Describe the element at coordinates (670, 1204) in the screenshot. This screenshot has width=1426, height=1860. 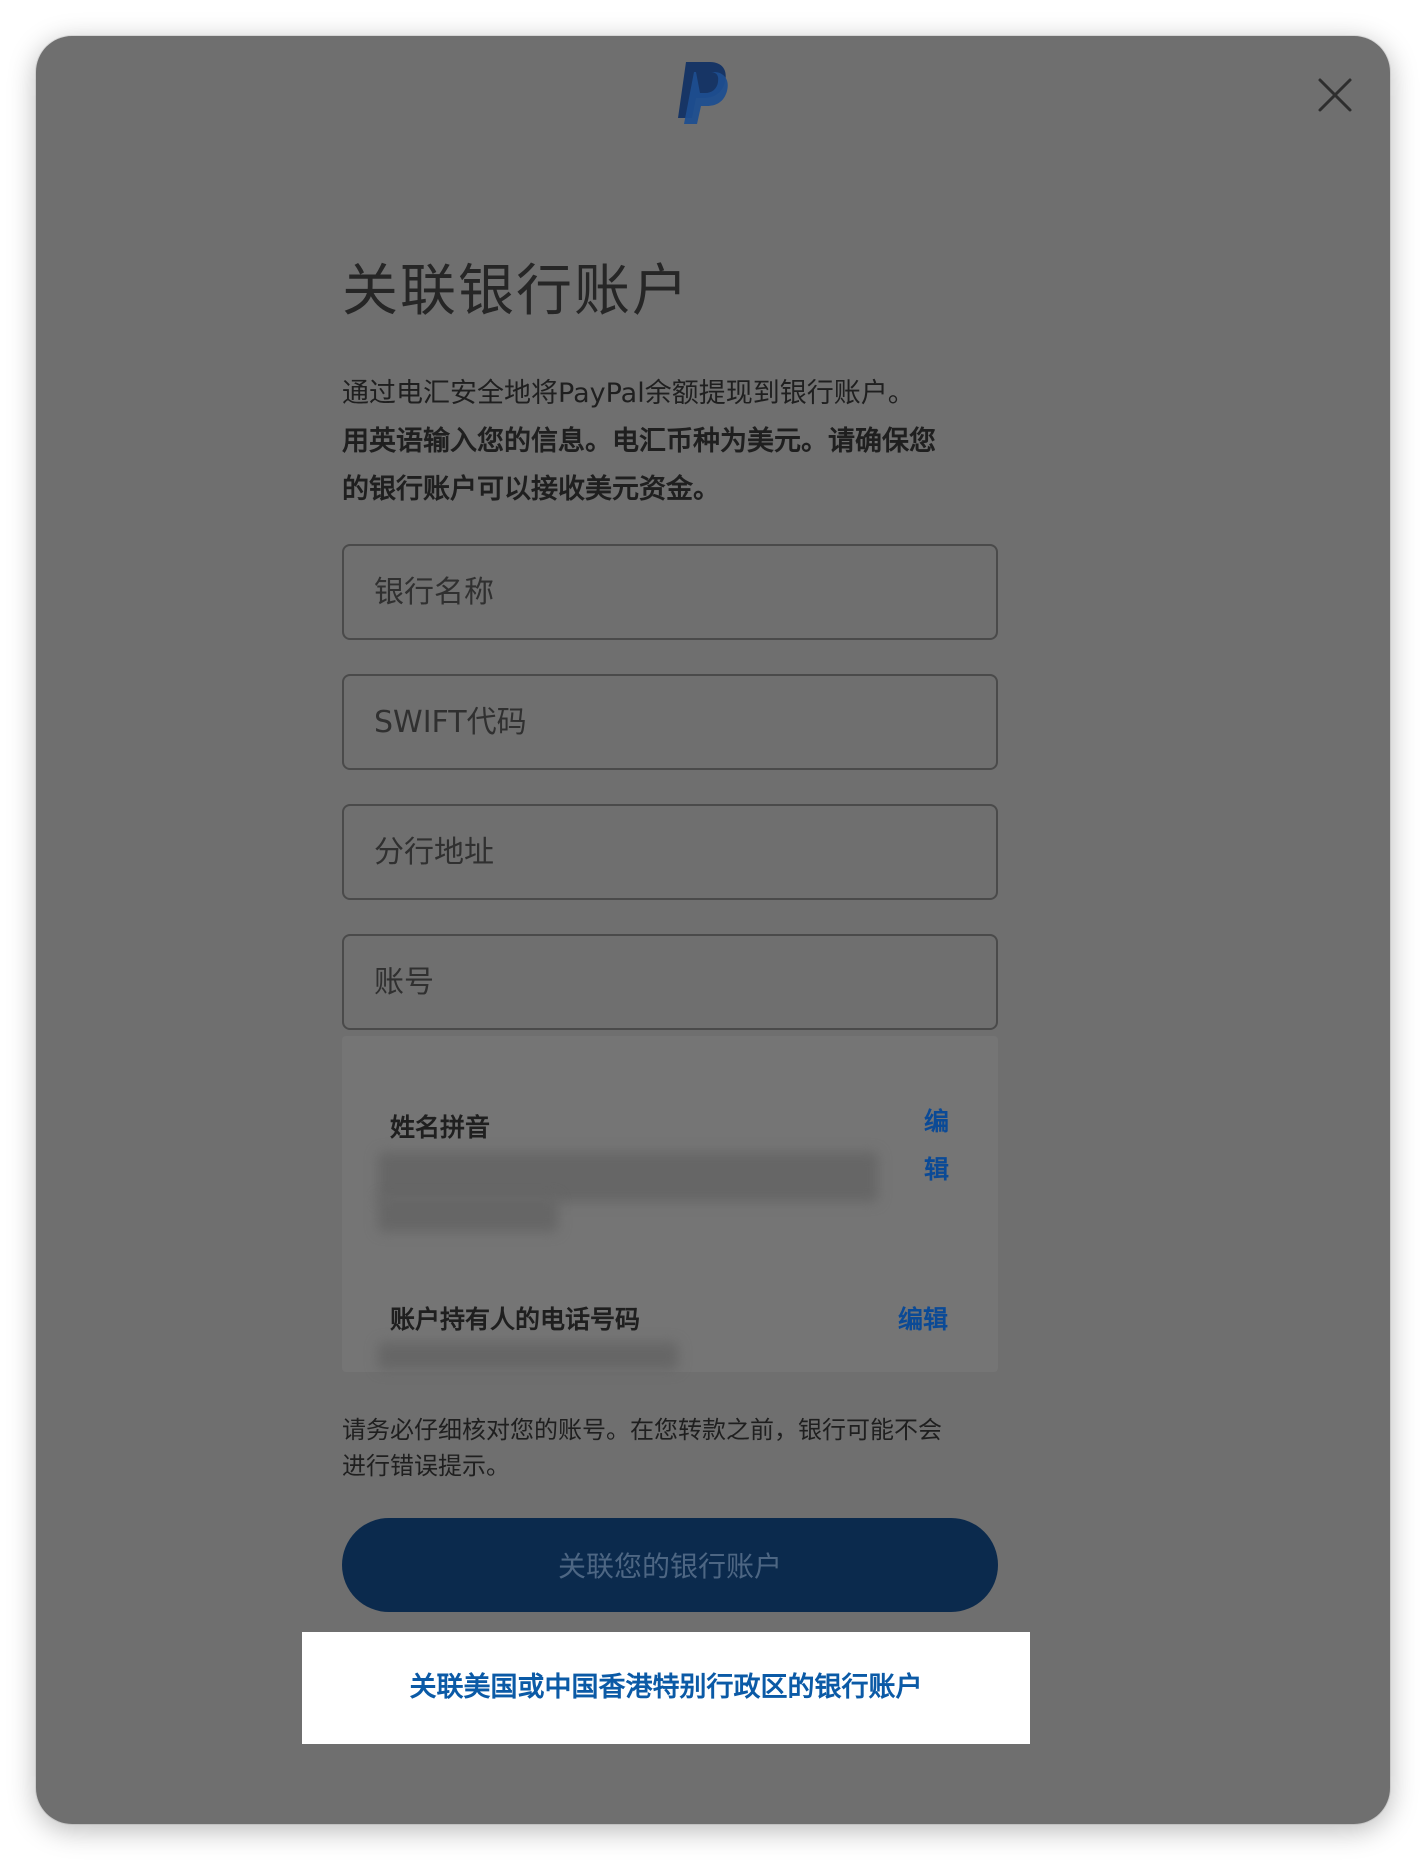
I see `account-holder-info: 姓名拼音 编 辑 账户持有人的电话号码 编辑` at that location.